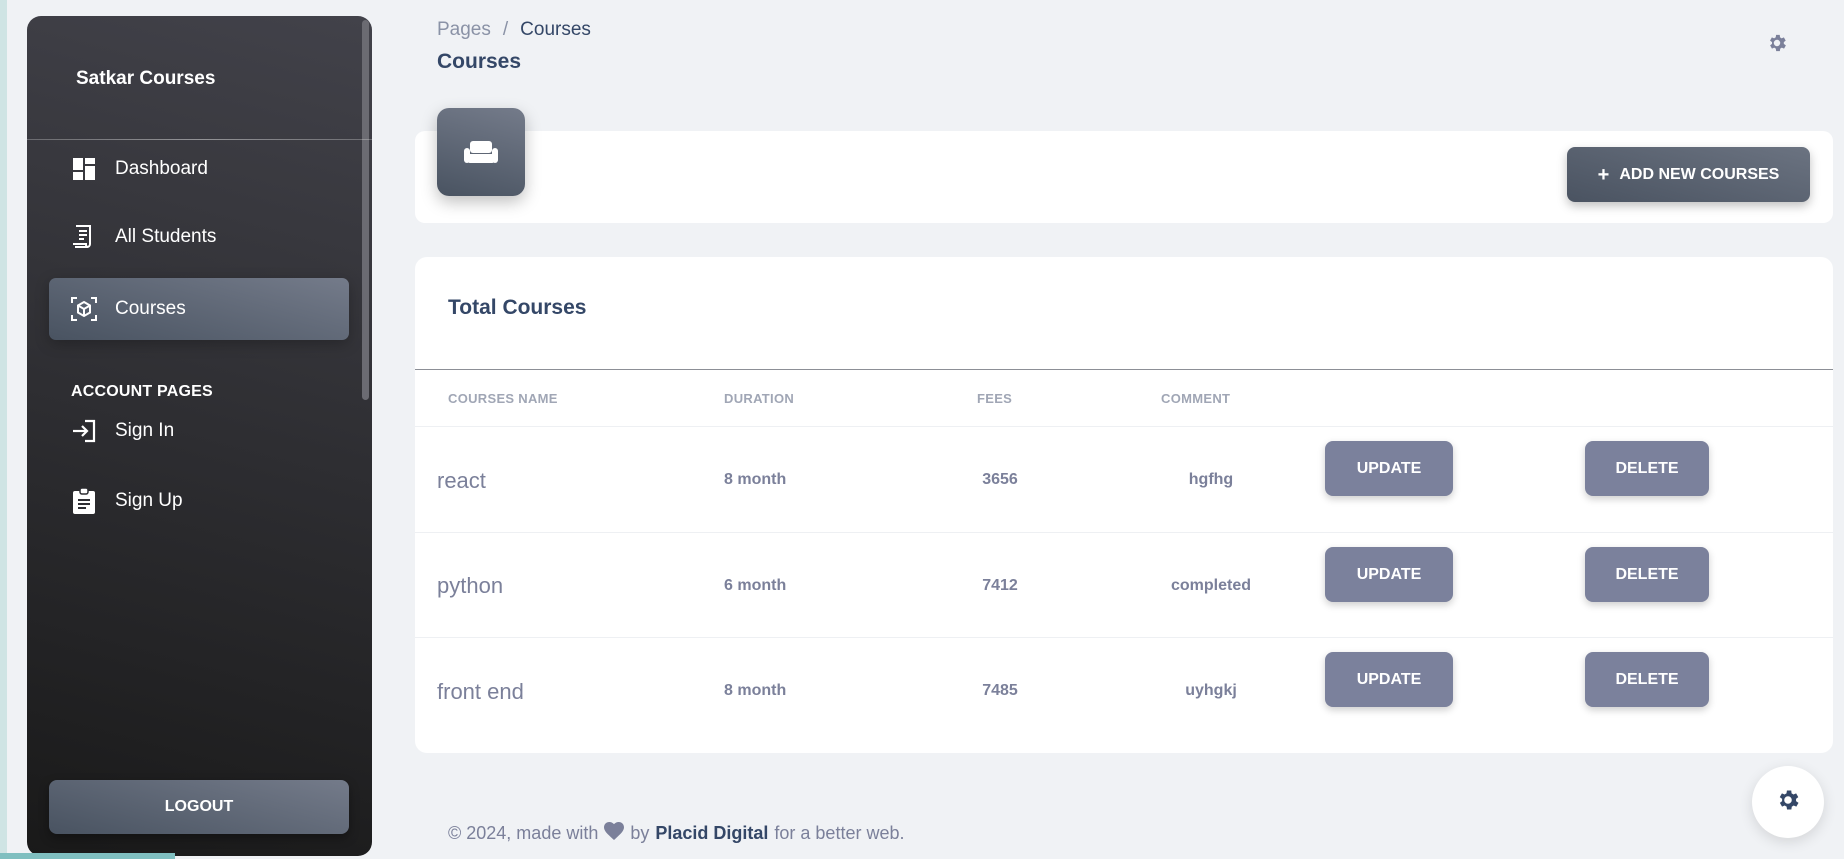 This screenshot has width=1844, height=859. What do you see at coordinates (84, 169) in the screenshot?
I see `dashboard-icon` at bounding box center [84, 169].